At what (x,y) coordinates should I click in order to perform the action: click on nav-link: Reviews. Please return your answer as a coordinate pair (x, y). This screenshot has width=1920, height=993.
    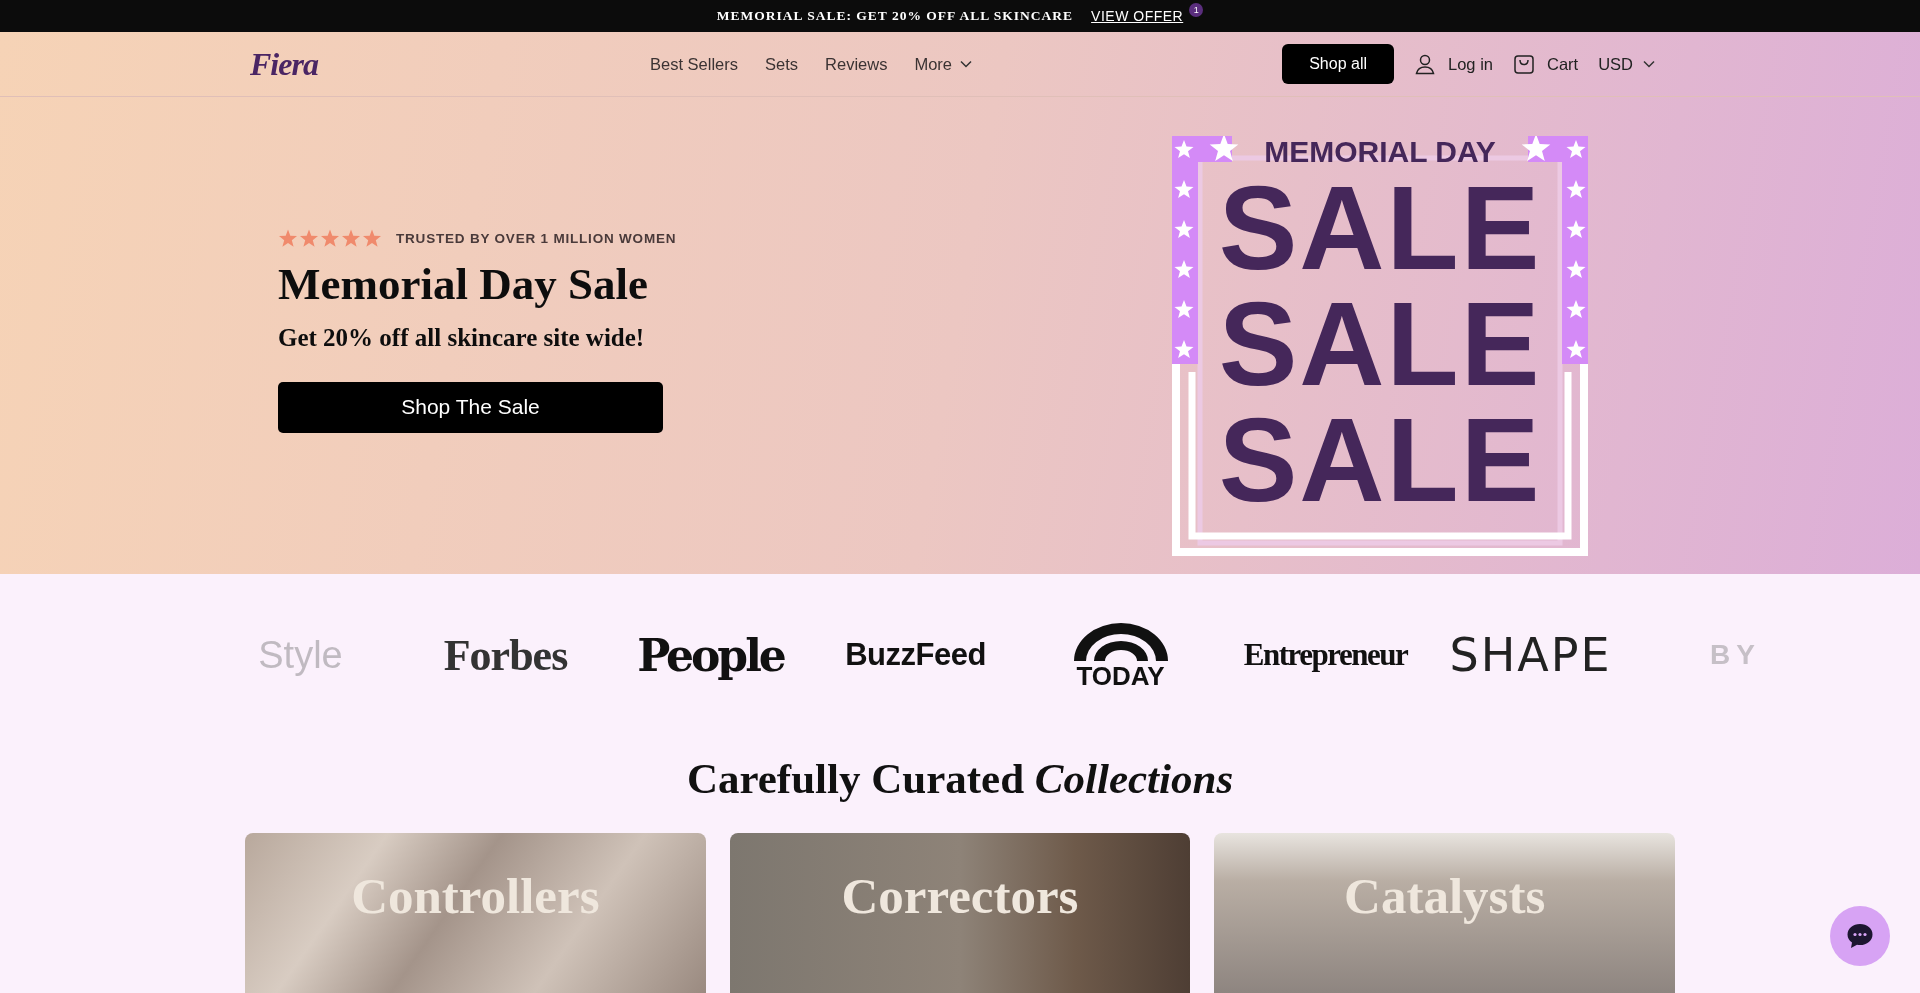
    Looking at the image, I should click on (856, 64).